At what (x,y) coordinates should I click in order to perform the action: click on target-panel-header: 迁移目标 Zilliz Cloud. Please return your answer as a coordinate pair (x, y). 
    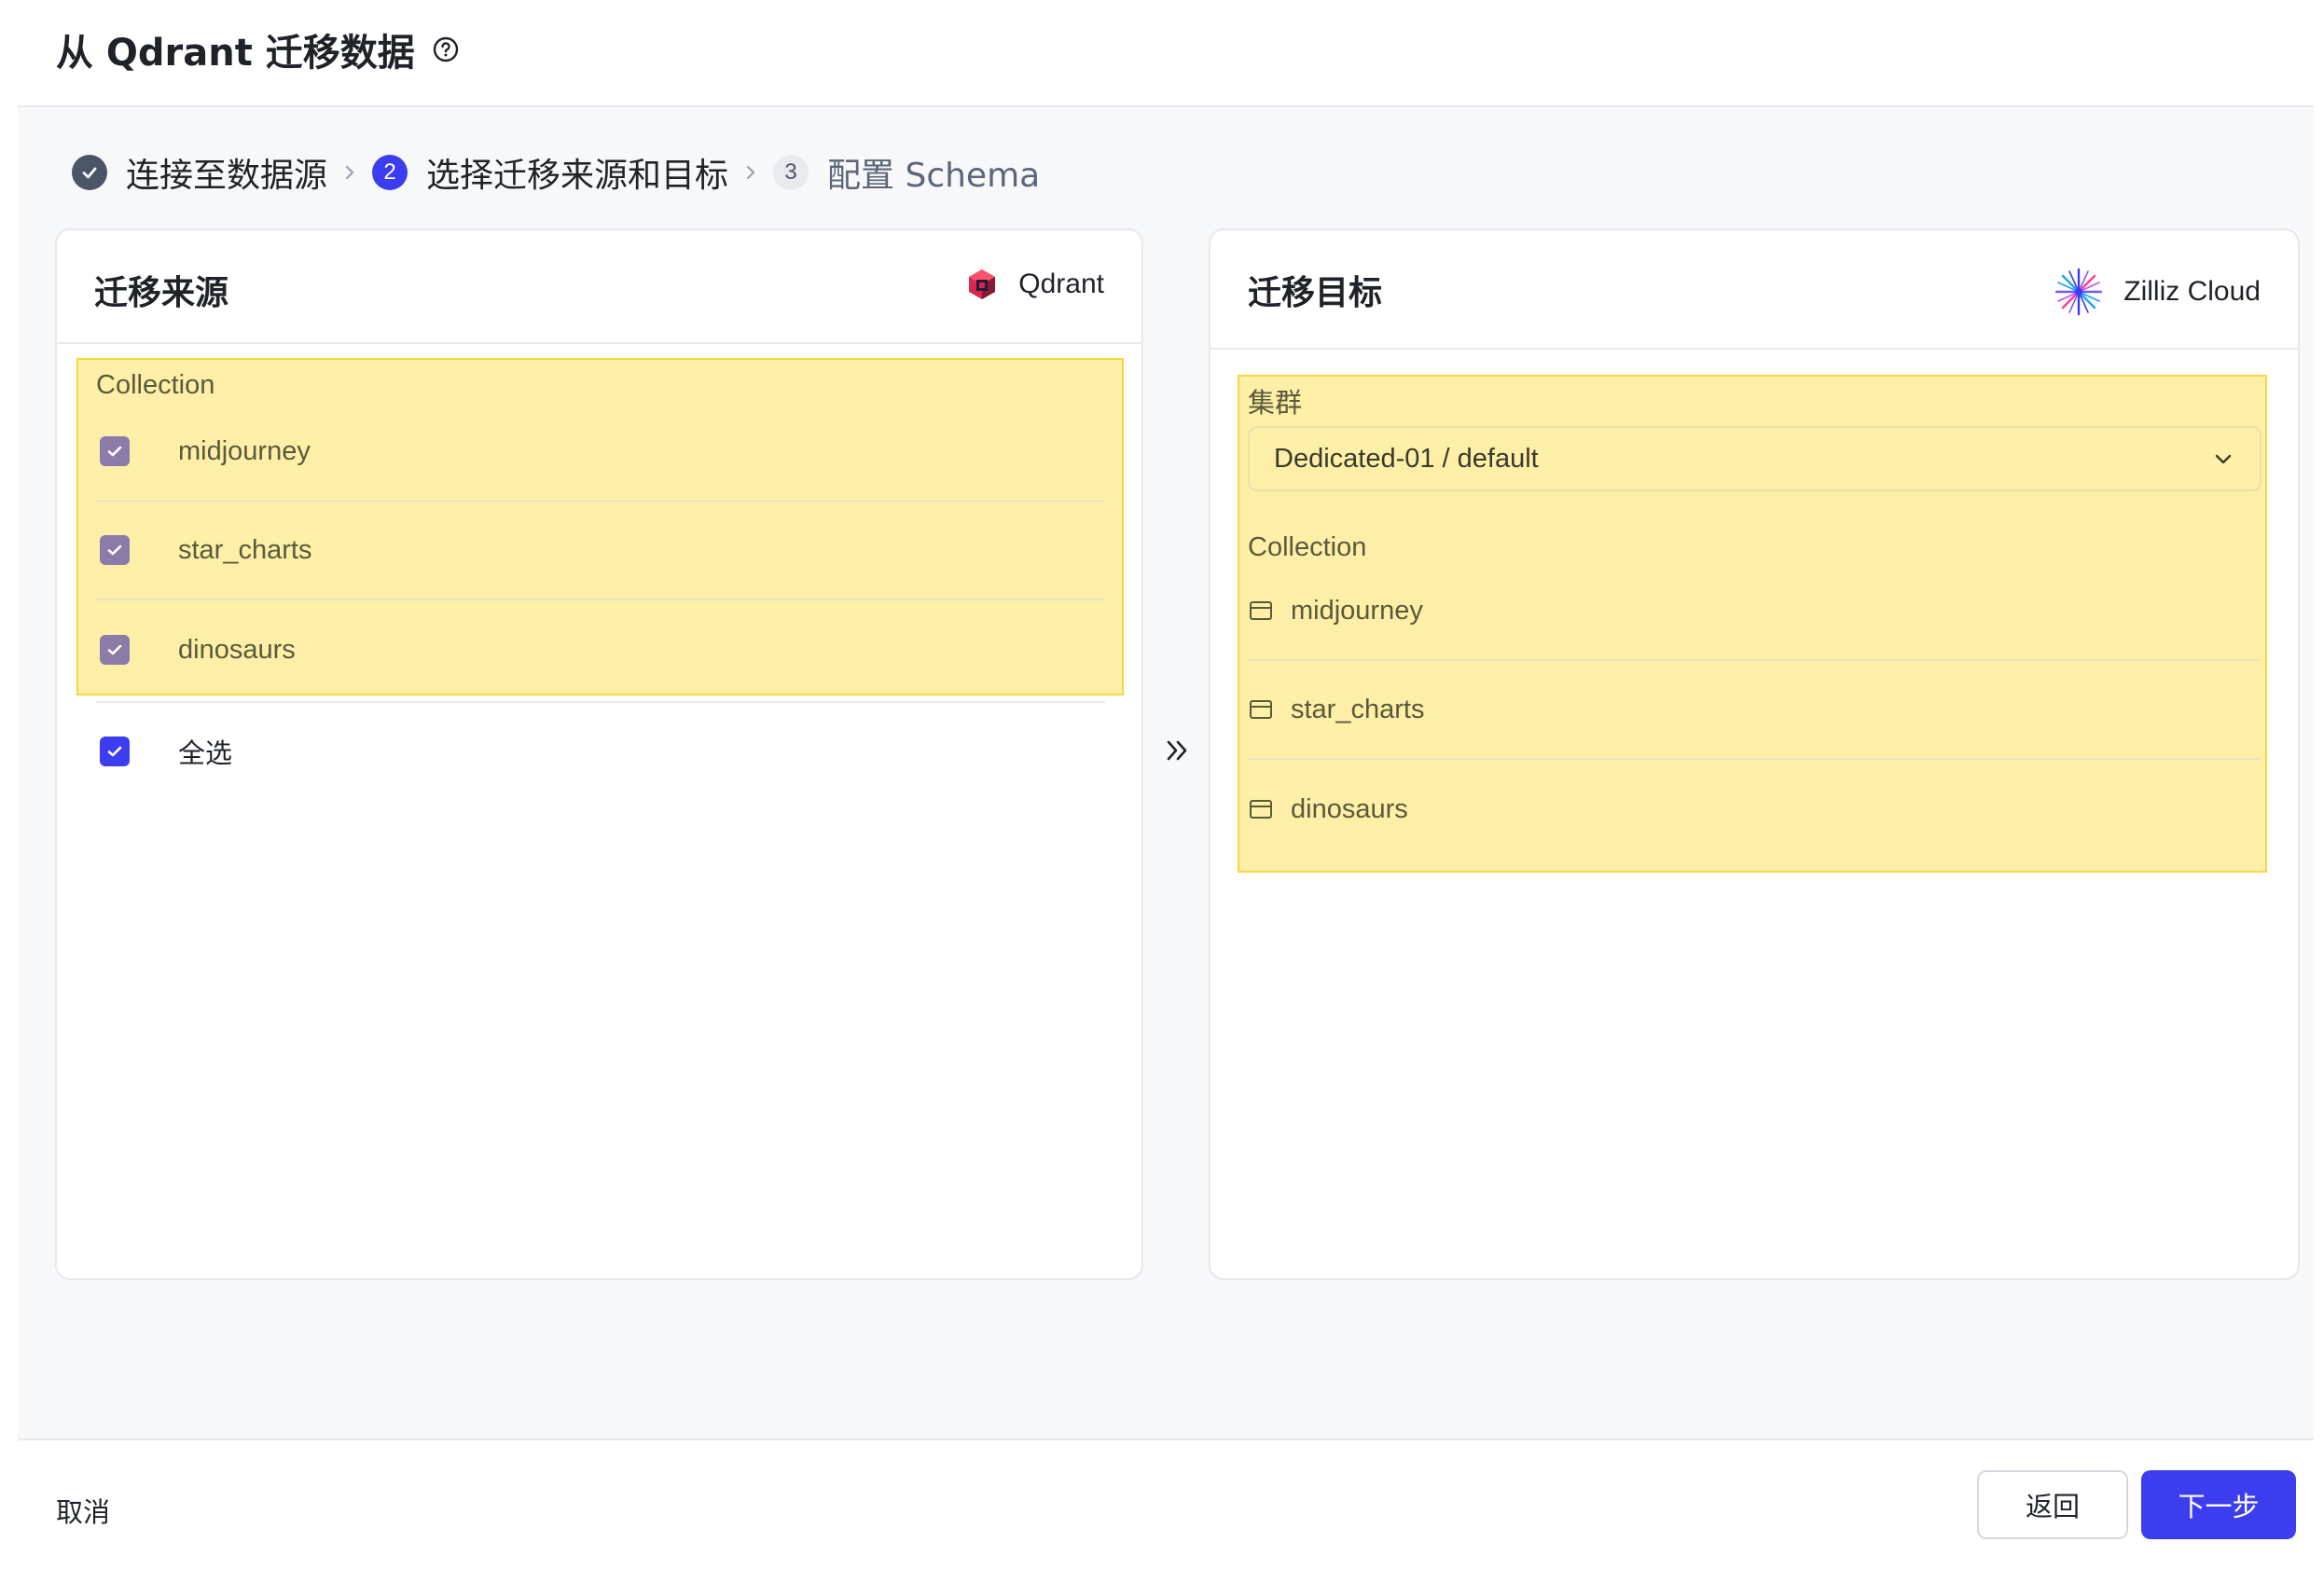
    Looking at the image, I should click on (1754, 290).